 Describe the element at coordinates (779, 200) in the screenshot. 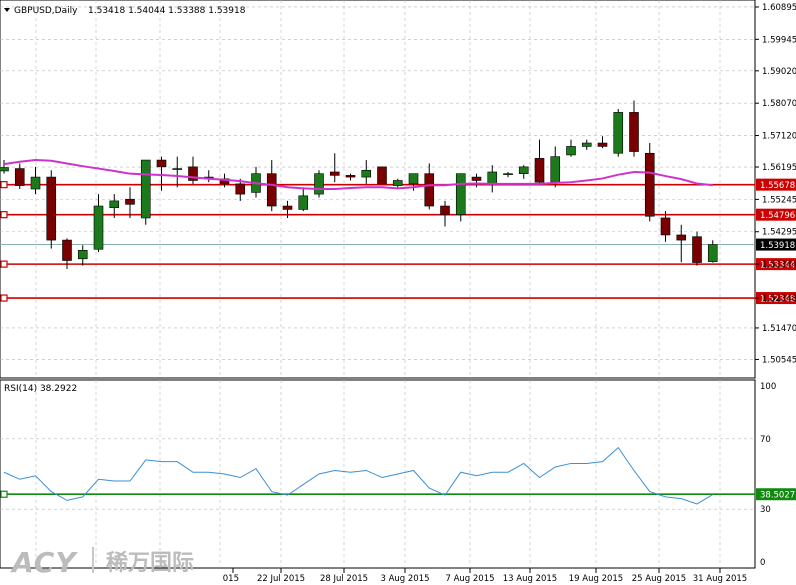

I see `price-tick-label: 1.55245` at that location.